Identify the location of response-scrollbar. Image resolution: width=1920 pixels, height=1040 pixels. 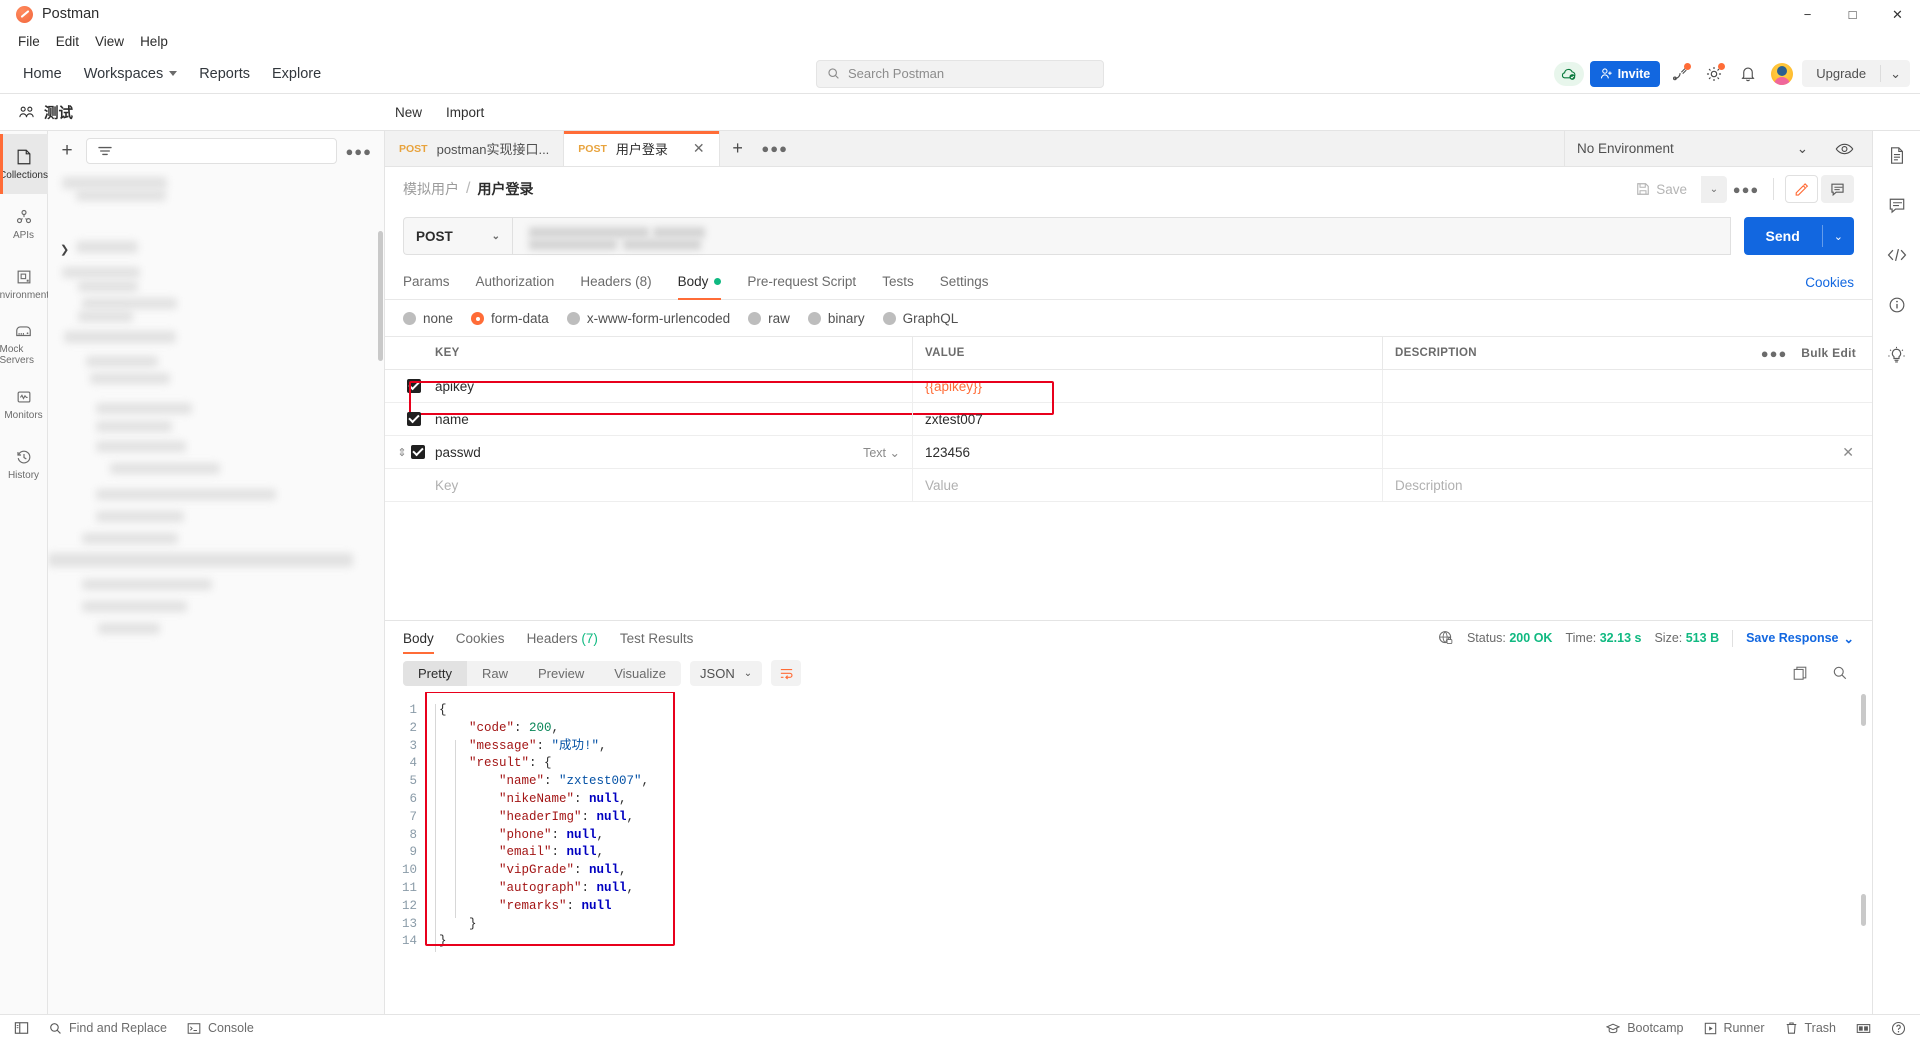
(1863, 710).